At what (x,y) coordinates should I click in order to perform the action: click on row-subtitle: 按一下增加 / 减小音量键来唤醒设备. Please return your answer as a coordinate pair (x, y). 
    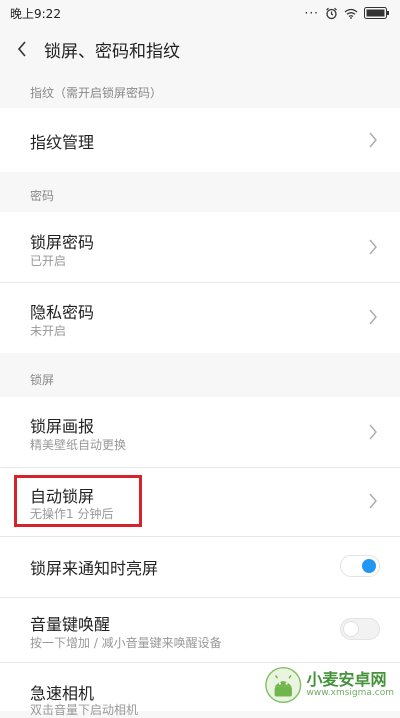
    Looking at the image, I should click on (126, 643).